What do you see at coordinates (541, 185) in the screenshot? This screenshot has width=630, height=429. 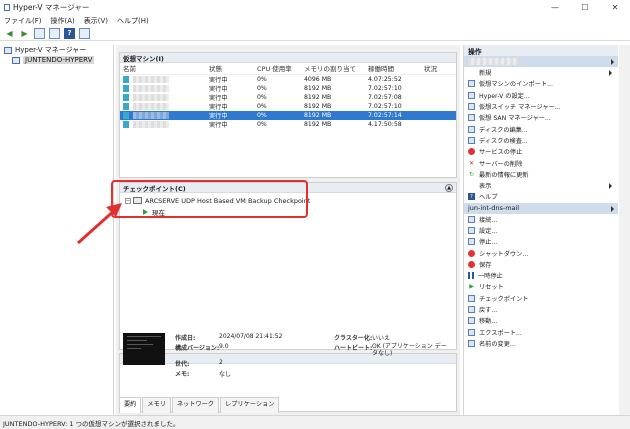 I see `action-view: 表示` at bounding box center [541, 185].